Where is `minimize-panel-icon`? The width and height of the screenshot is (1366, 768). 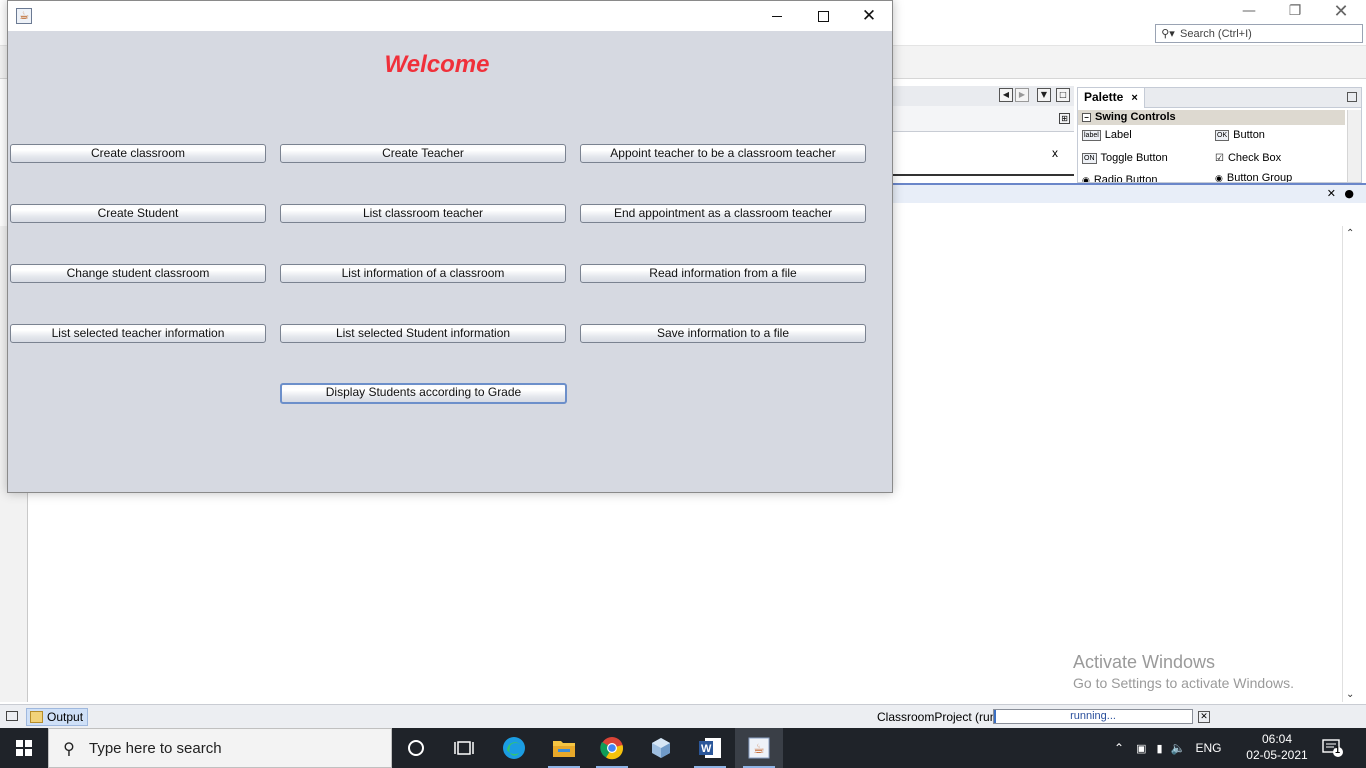 minimize-panel-icon is located at coordinates (1352, 97).